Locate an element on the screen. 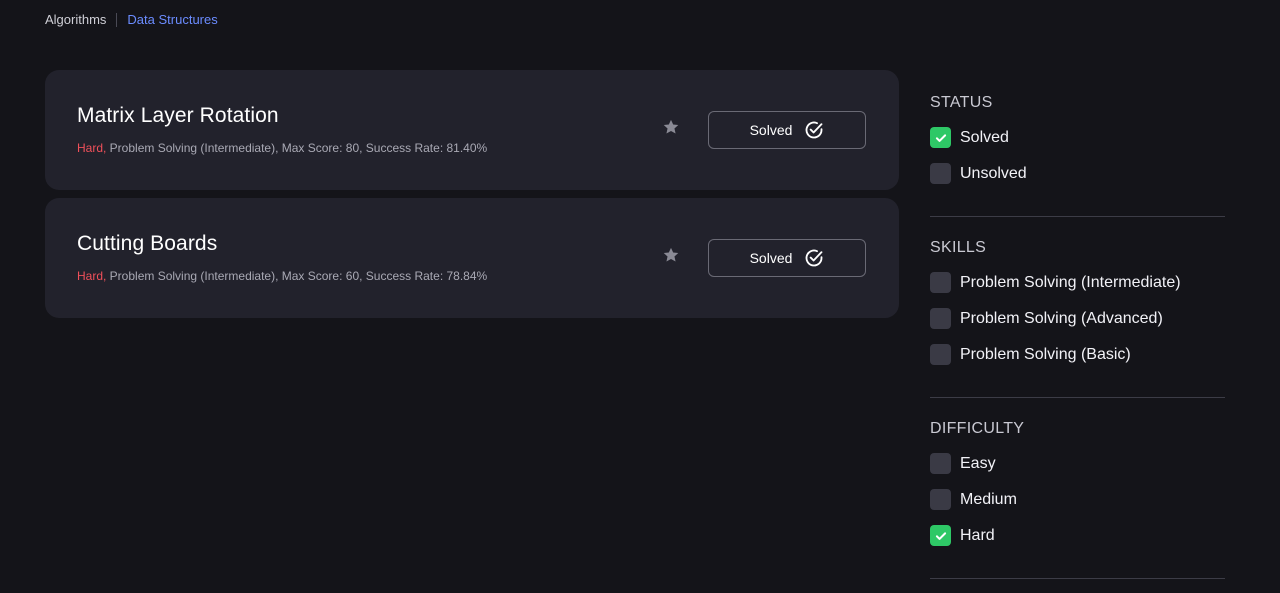 This screenshot has width=1280, height=593. filter-label: Easy is located at coordinates (978, 463).